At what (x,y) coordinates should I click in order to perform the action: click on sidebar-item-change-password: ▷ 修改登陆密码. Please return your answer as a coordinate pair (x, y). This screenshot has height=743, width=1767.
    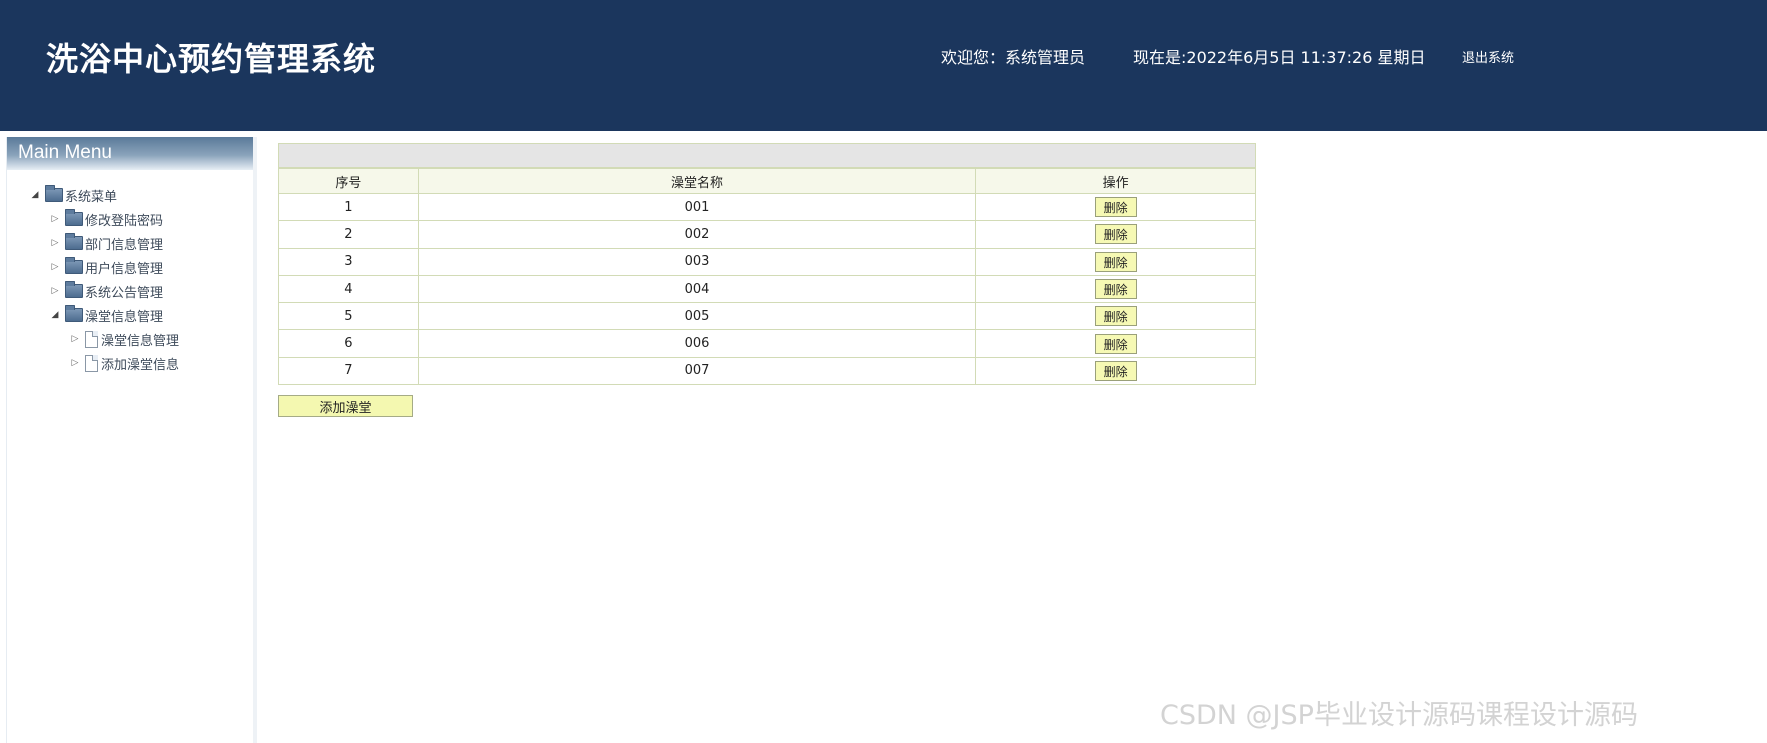
    Looking at the image, I should click on (106, 219).